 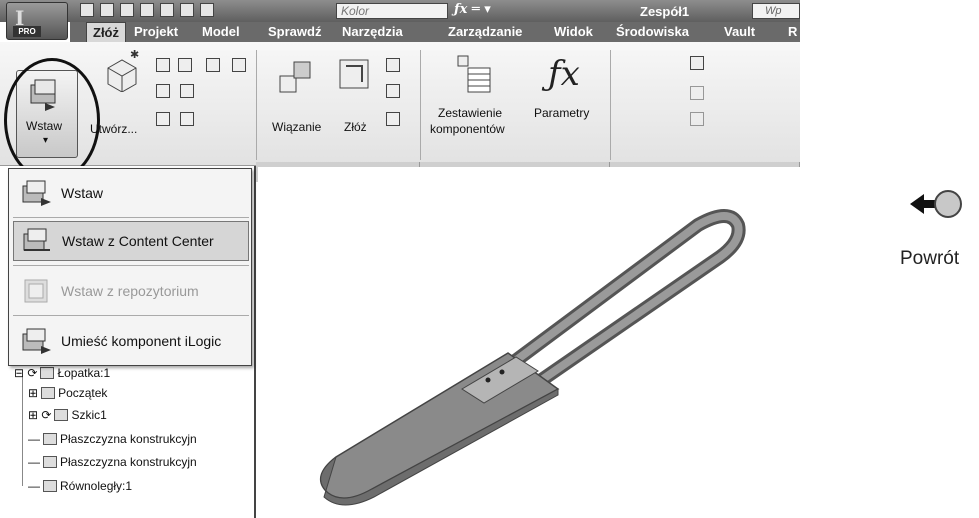 I want to click on table-icon, so click(x=163, y=119).